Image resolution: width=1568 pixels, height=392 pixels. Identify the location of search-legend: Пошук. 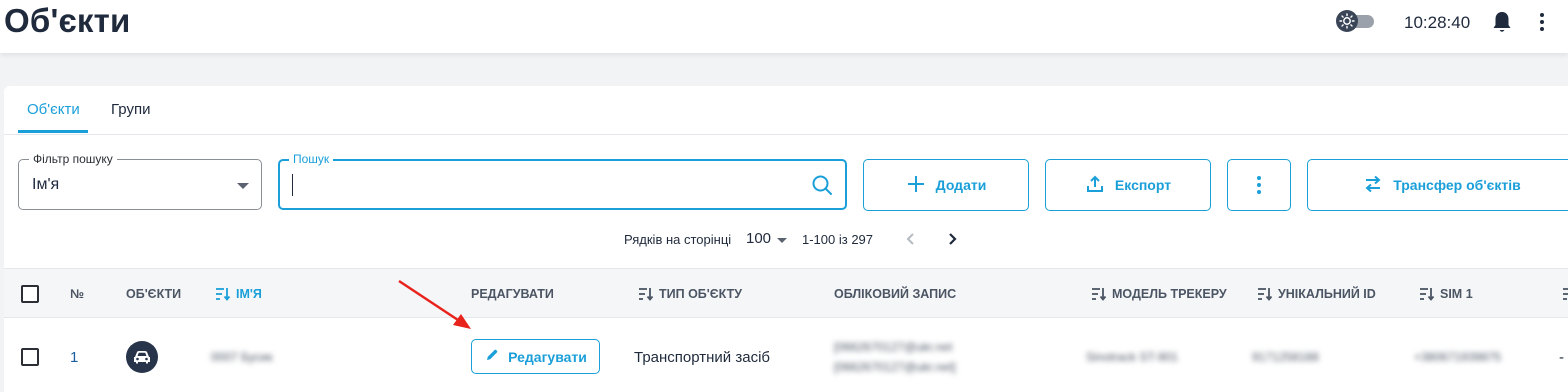
(311, 159).